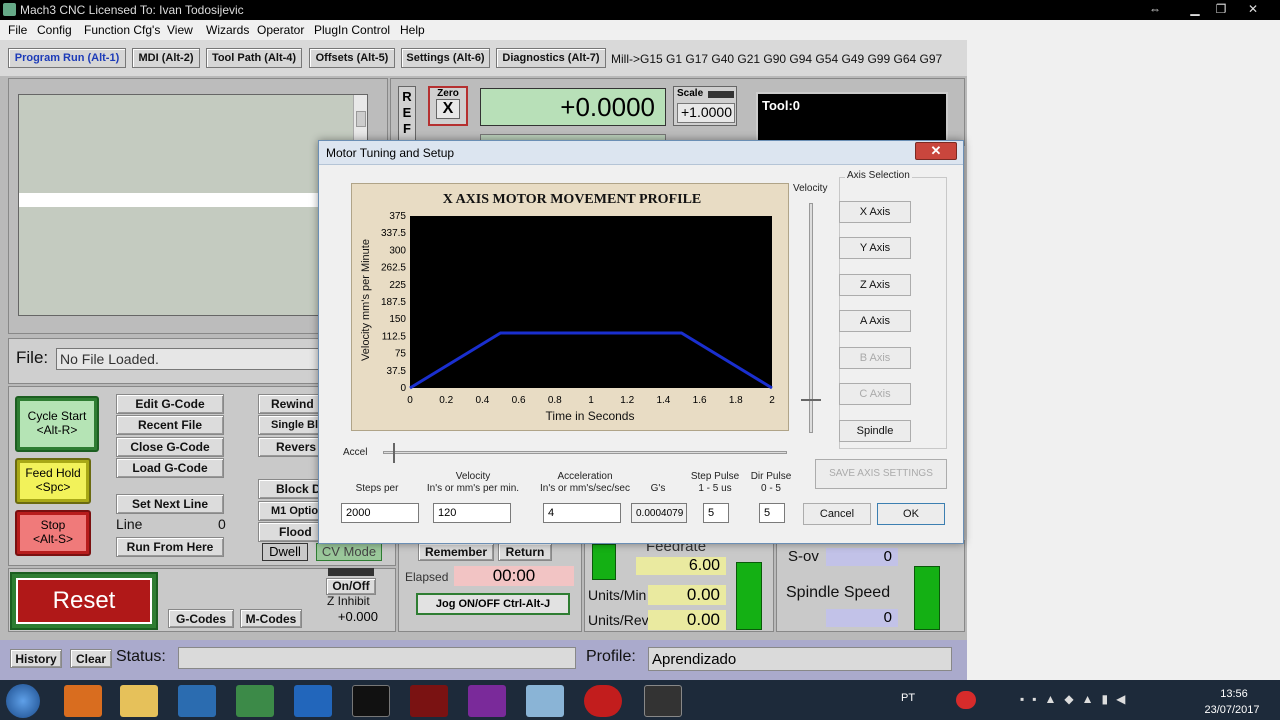  I want to click on menu-file: File, so click(17, 30).